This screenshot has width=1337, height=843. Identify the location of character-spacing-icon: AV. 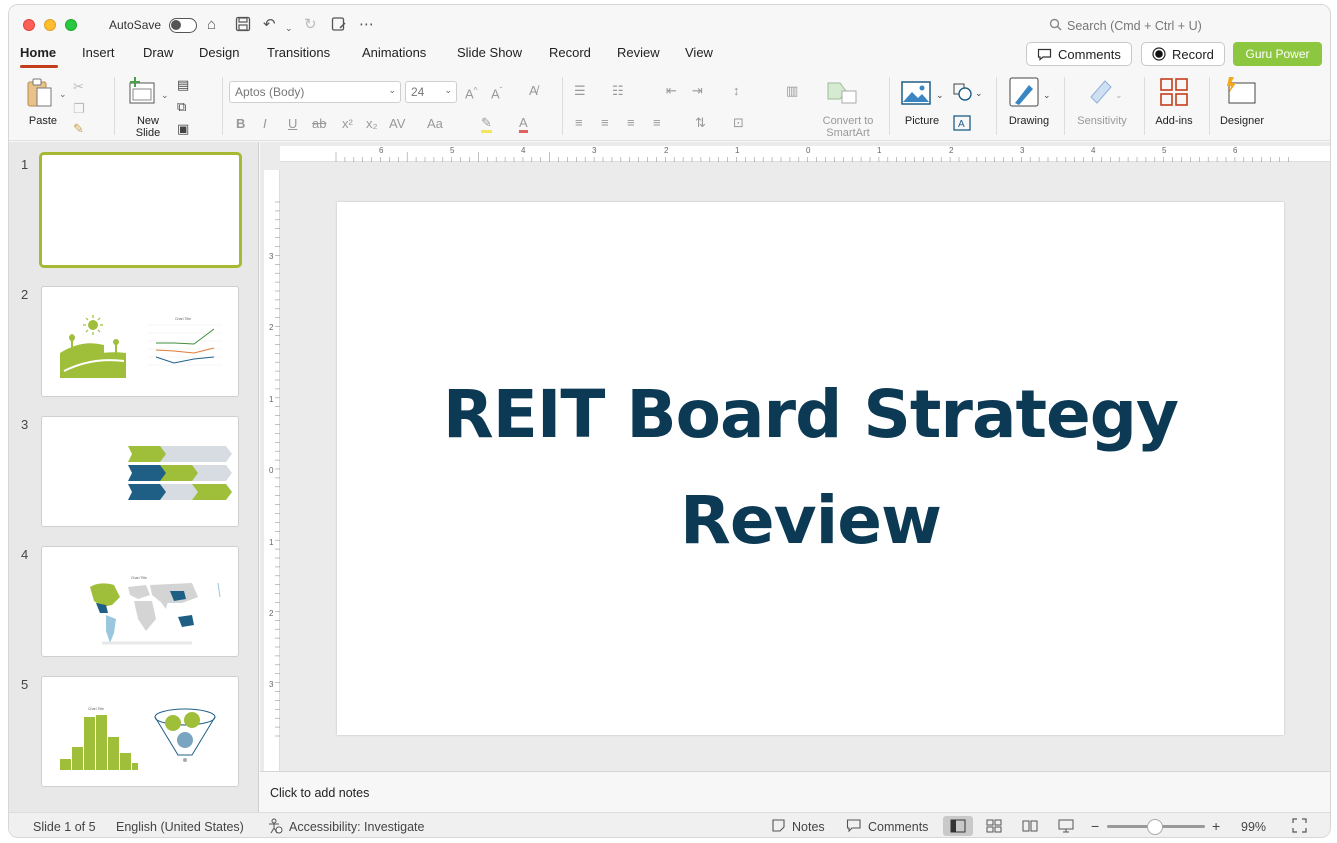
(397, 124).